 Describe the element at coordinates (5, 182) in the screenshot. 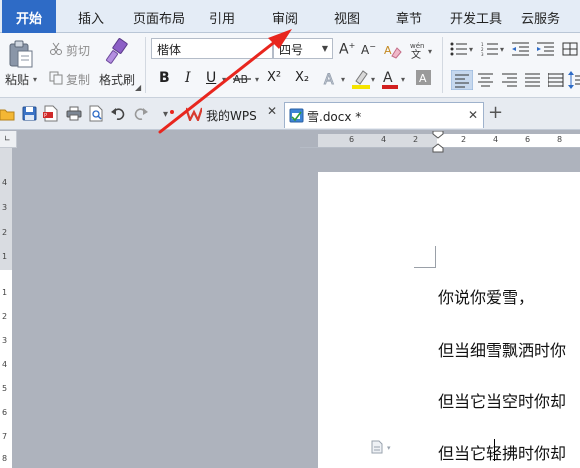

I see `ruler-number: 4` at that location.